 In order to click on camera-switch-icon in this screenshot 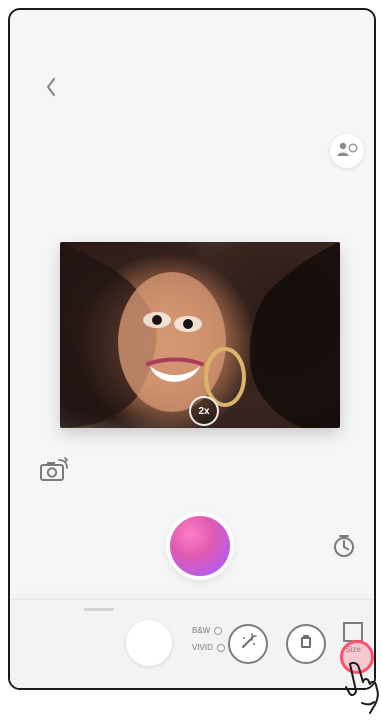, I will do `click(54, 472)`.